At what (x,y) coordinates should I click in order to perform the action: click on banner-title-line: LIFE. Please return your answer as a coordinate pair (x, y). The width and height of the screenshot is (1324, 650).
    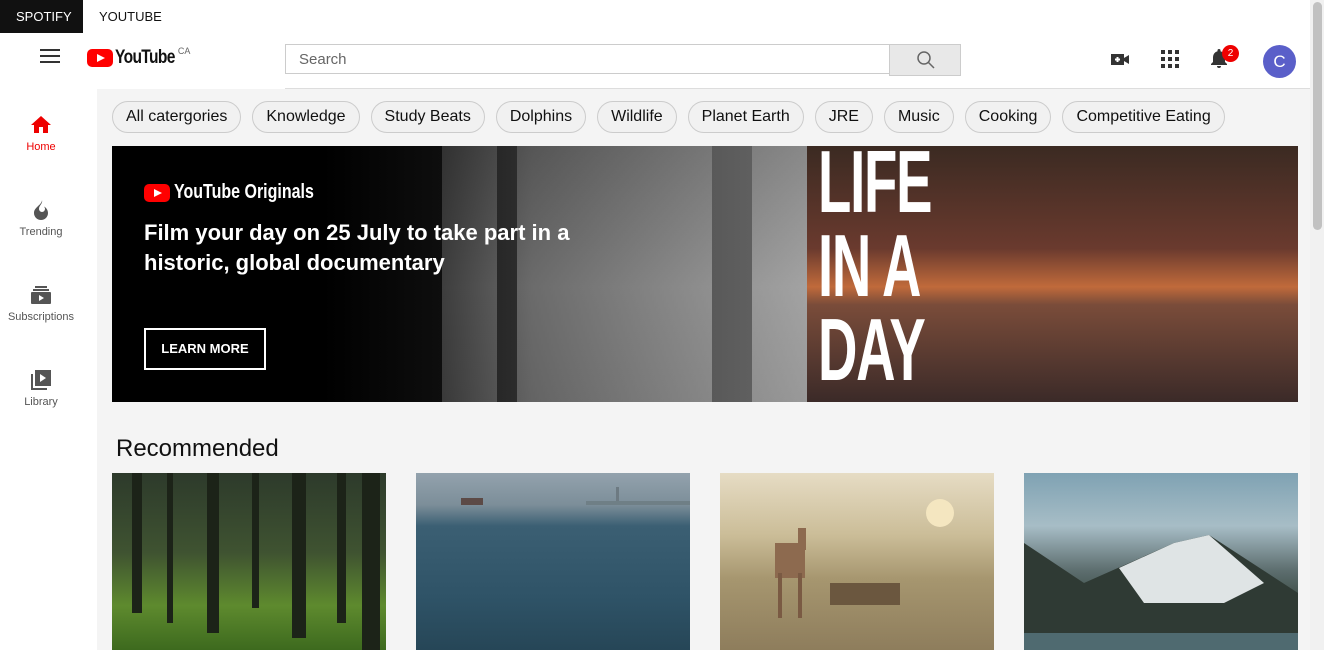
    Looking at the image, I should click on (875, 188).